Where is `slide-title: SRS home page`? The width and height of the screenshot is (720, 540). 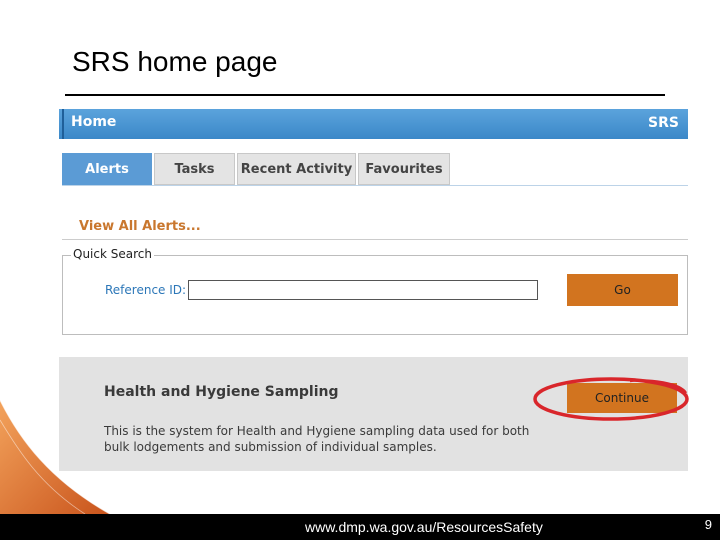
slide-title: SRS home page is located at coordinates (175, 61).